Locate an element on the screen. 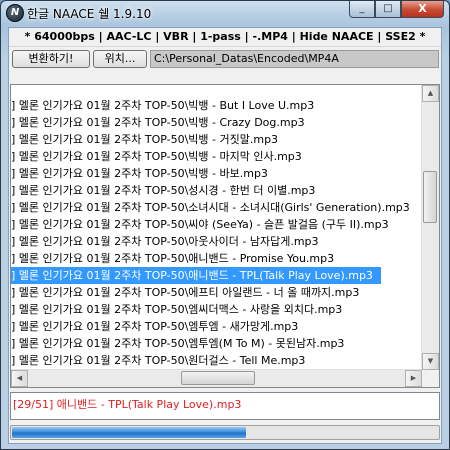  scroll-right-icon: ▶ is located at coordinates (413, 378).